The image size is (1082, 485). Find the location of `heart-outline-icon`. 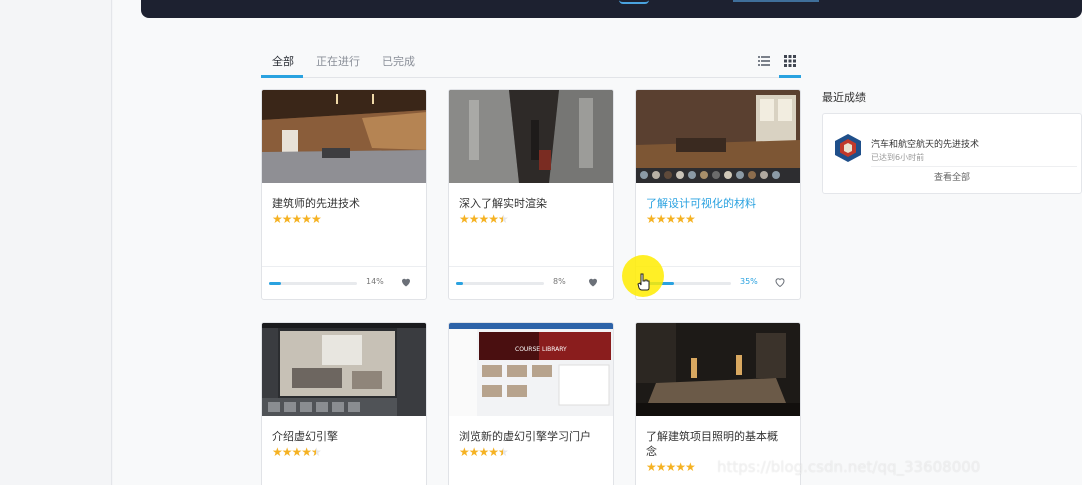

heart-outline-icon is located at coordinates (780, 282).